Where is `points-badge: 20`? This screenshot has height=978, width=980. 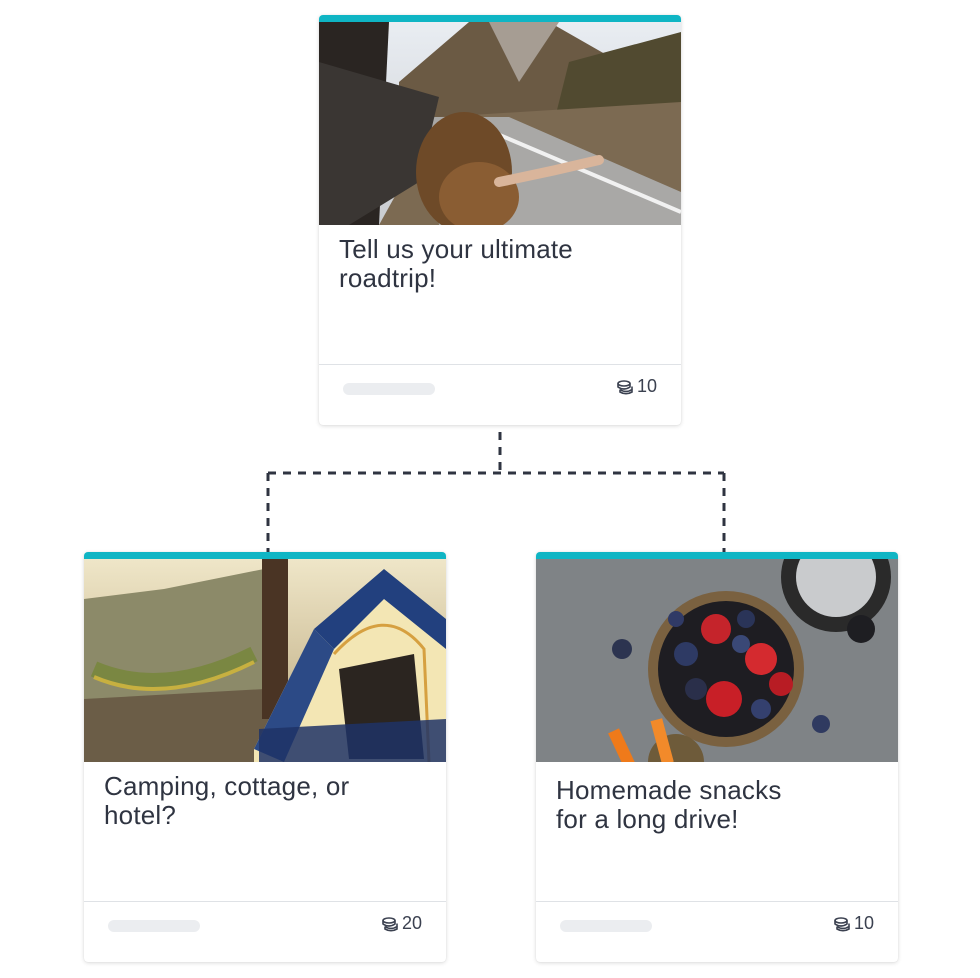
points-badge: 20 is located at coordinates (401, 923).